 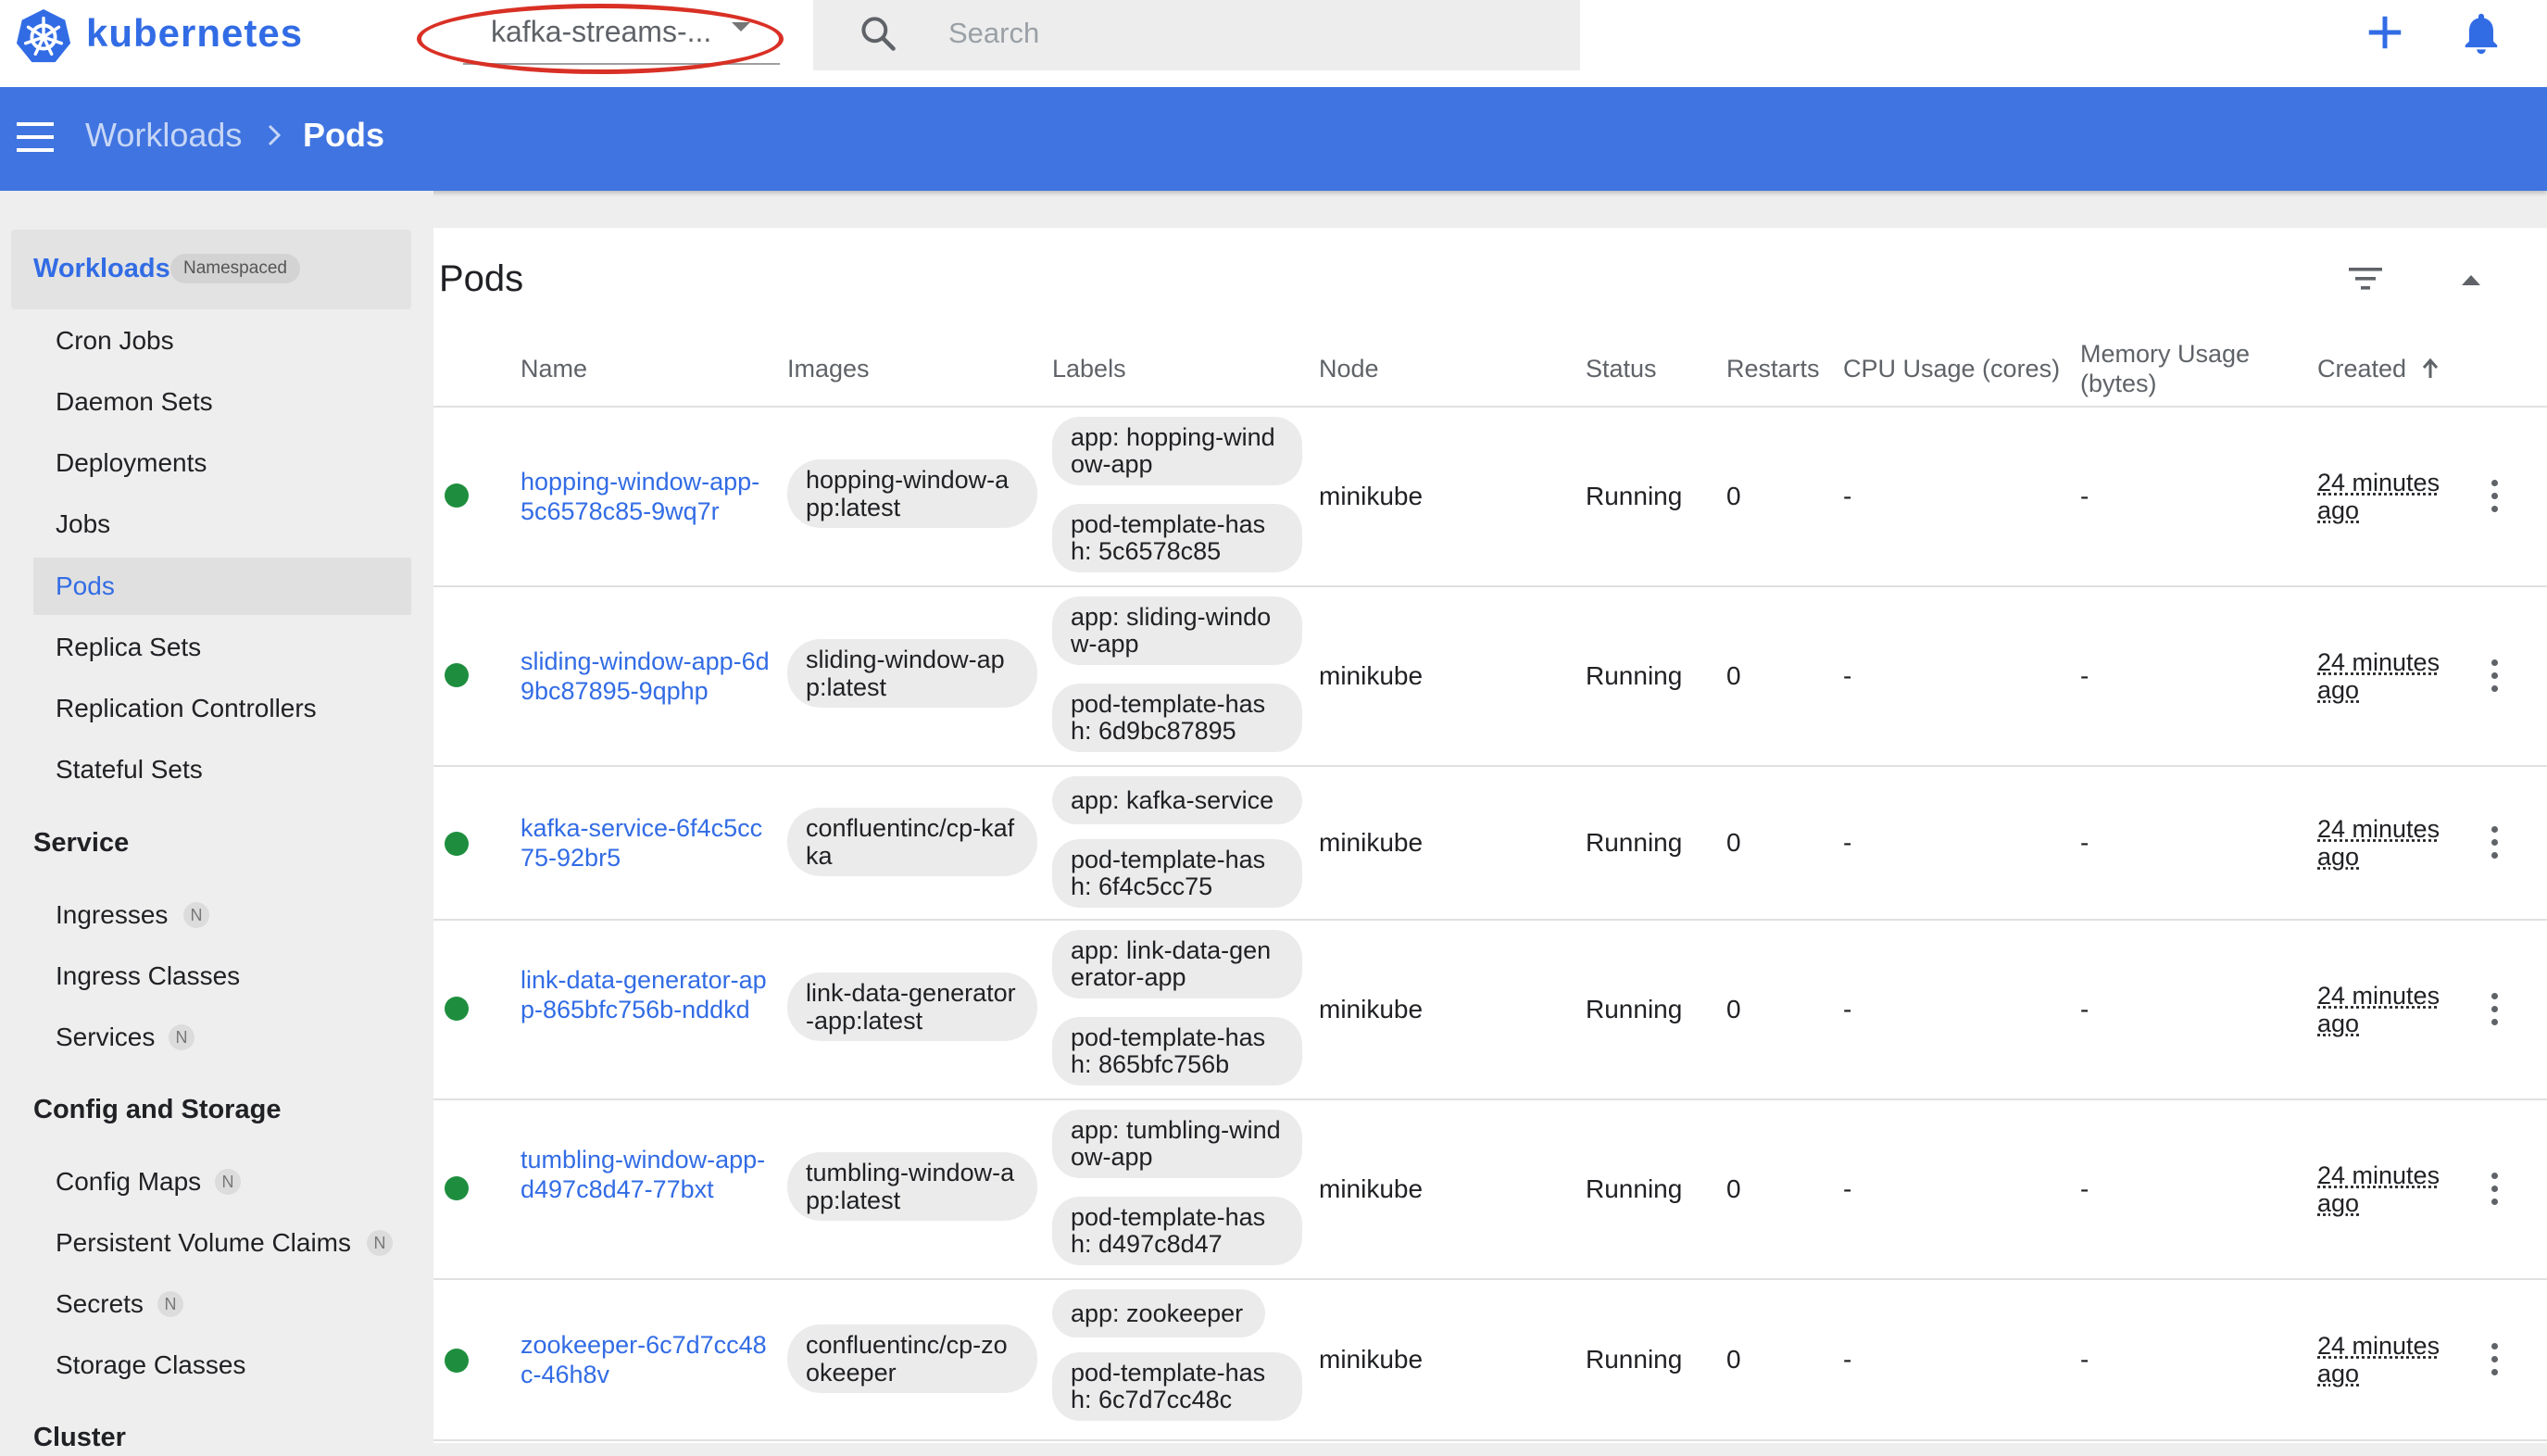 I want to click on kubernetes-logo, so click(x=43, y=36).